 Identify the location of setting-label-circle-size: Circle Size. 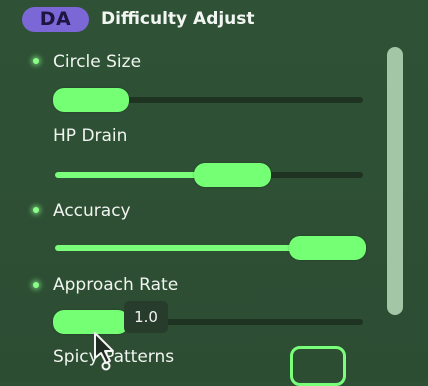
(97, 62).